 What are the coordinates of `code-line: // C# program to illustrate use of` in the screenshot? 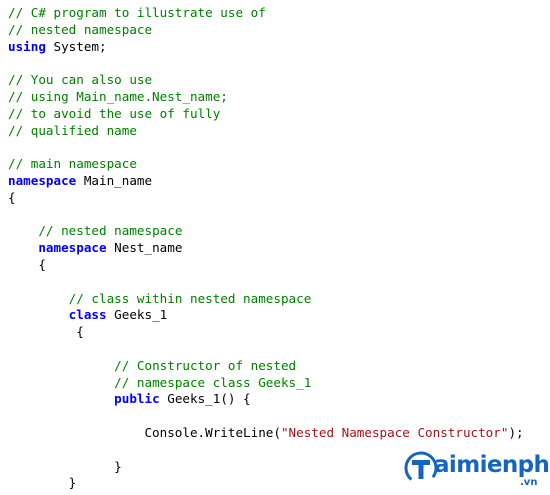 It's located at (266, 13).